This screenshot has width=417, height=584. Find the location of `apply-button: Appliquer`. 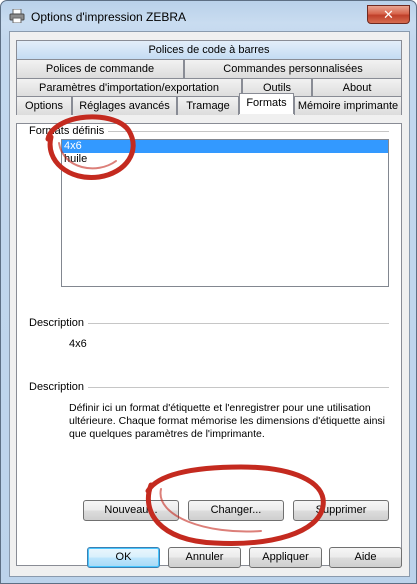

apply-button: Appliquer is located at coordinates (285, 557).